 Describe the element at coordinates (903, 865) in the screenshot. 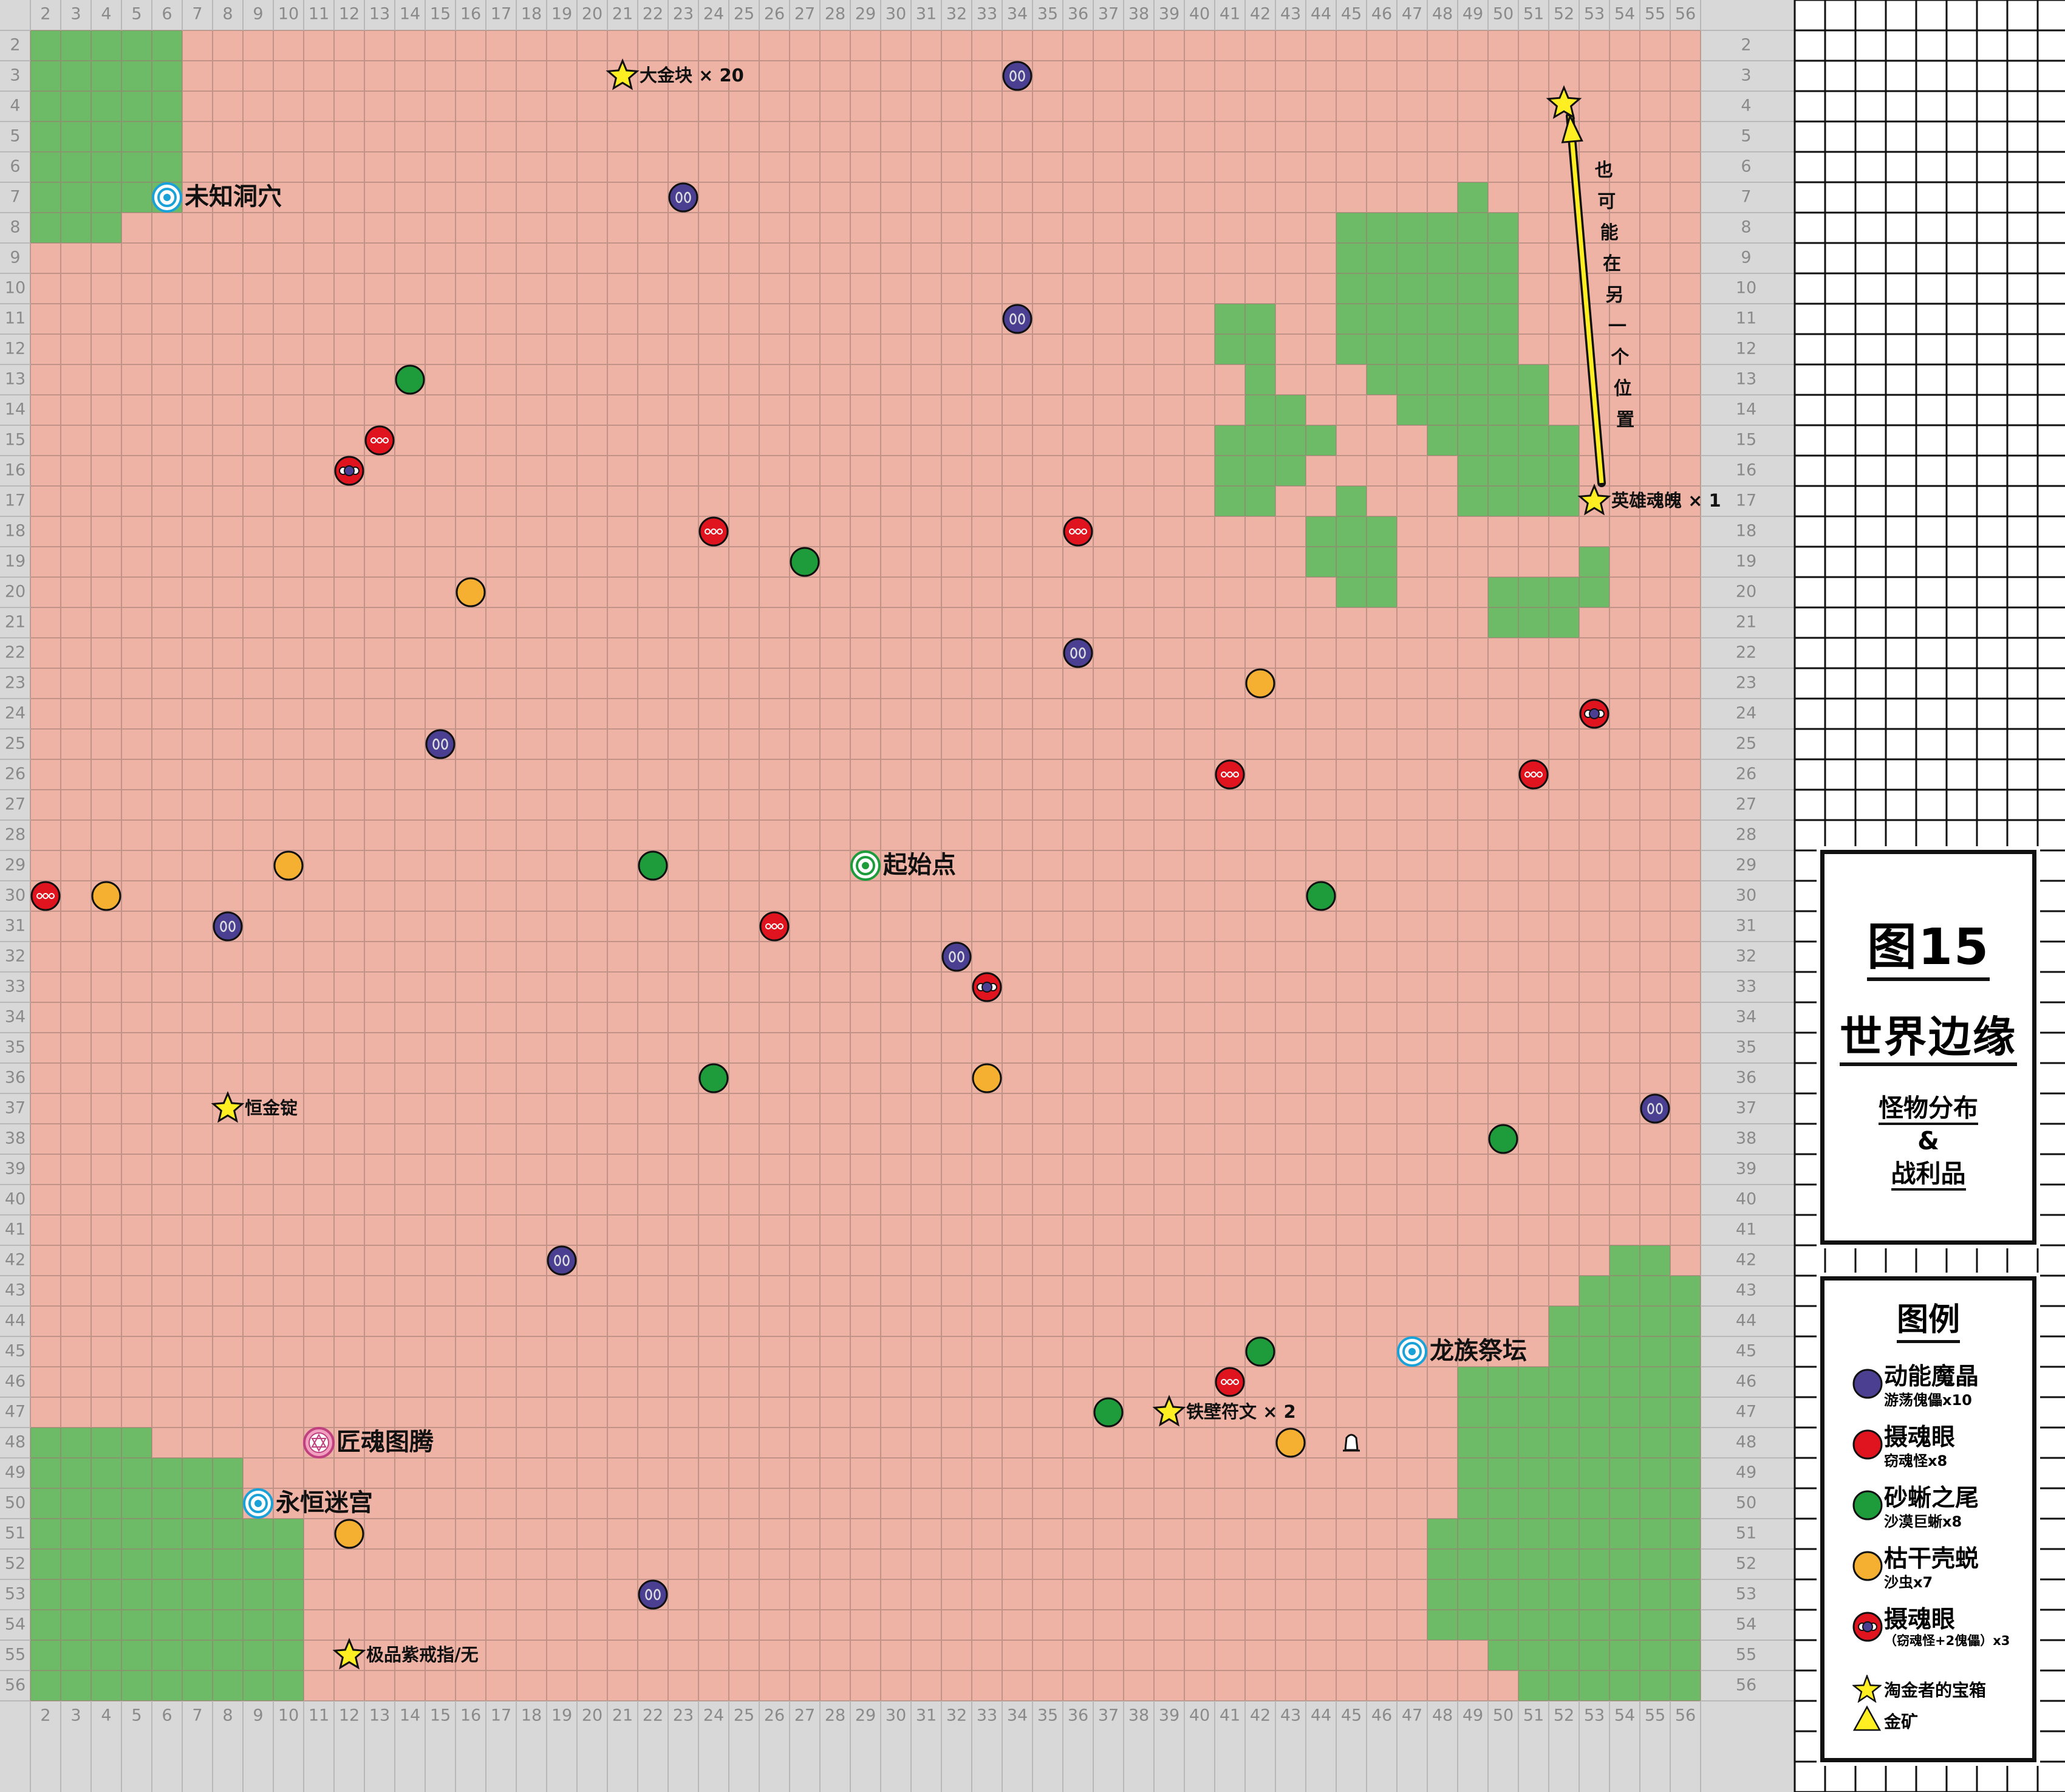

I see `place-start: 起始点` at that location.